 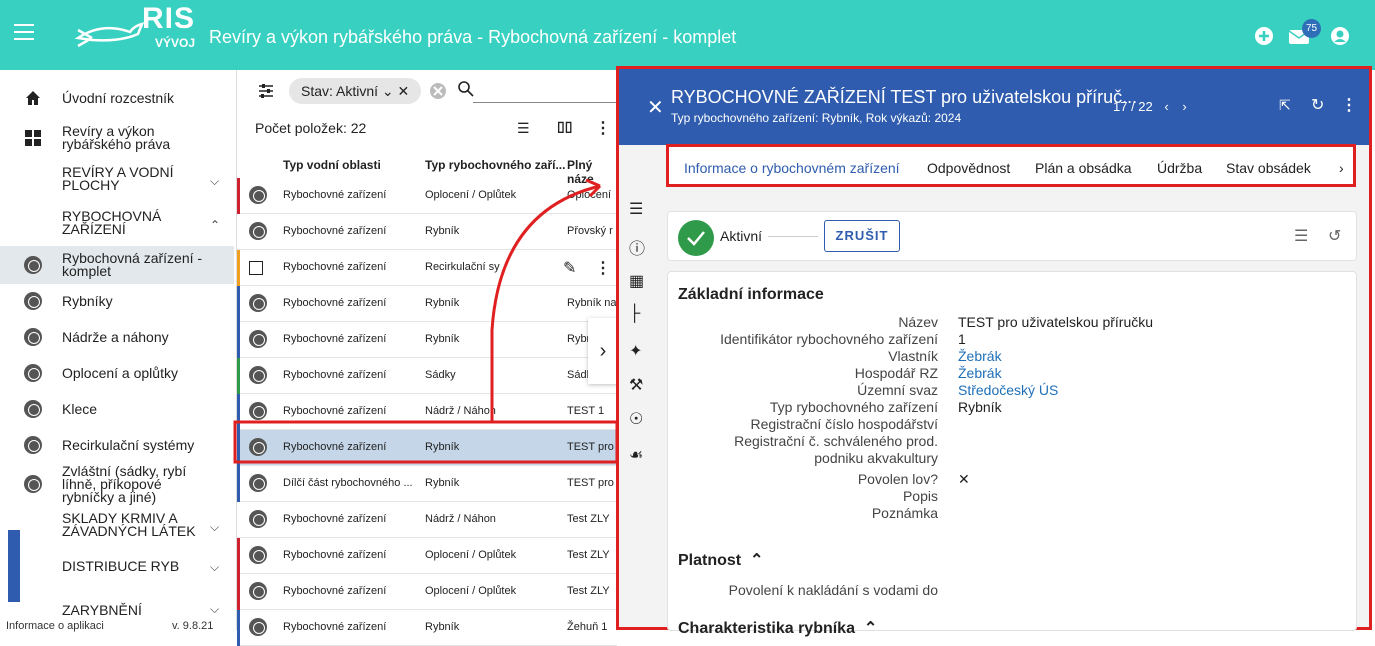 I want to click on workflow-icon: ☰, so click(x=1301, y=236).